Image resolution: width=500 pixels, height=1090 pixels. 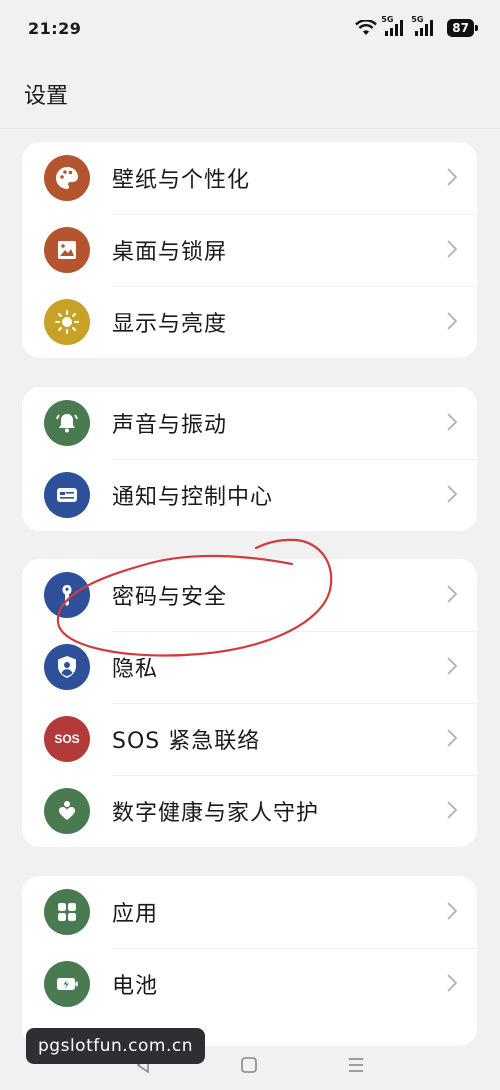 What do you see at coordinates (424, 26) in the screenshot?
I see `cell-signal-icon-2: 5G` at bounding box center [424, 26].